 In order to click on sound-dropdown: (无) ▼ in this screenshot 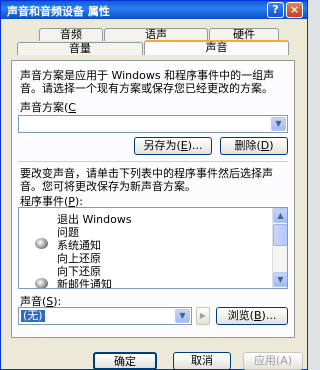, I will do `click(105, 316)`.